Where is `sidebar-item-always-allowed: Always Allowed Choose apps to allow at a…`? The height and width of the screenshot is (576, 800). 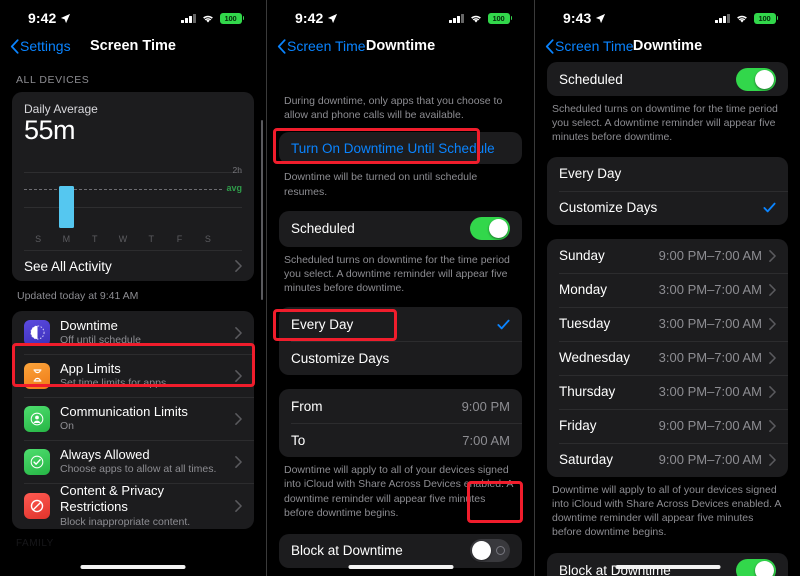
sidebar-item-always-allowed: Always Allowed Choose apps to allow at a… is located at coordinates (133, 461).